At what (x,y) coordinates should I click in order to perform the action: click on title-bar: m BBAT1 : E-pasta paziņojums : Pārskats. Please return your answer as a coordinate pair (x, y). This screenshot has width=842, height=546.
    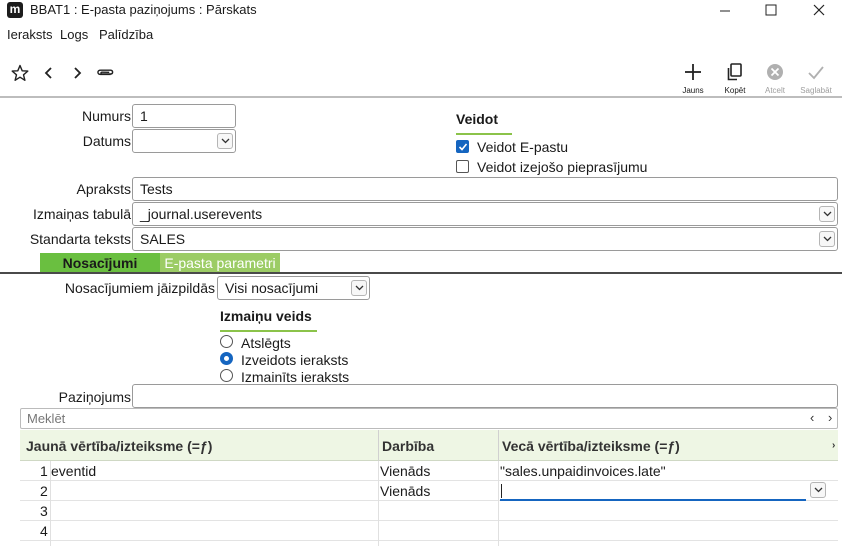
    Looking at the image, I should click on (421, 11).